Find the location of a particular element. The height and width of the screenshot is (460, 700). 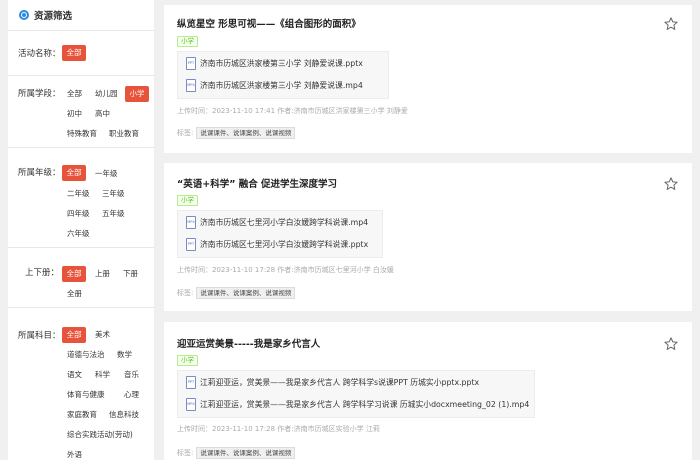

subject-option-pe: 体育与健康 is located at coordinates (86, 395).